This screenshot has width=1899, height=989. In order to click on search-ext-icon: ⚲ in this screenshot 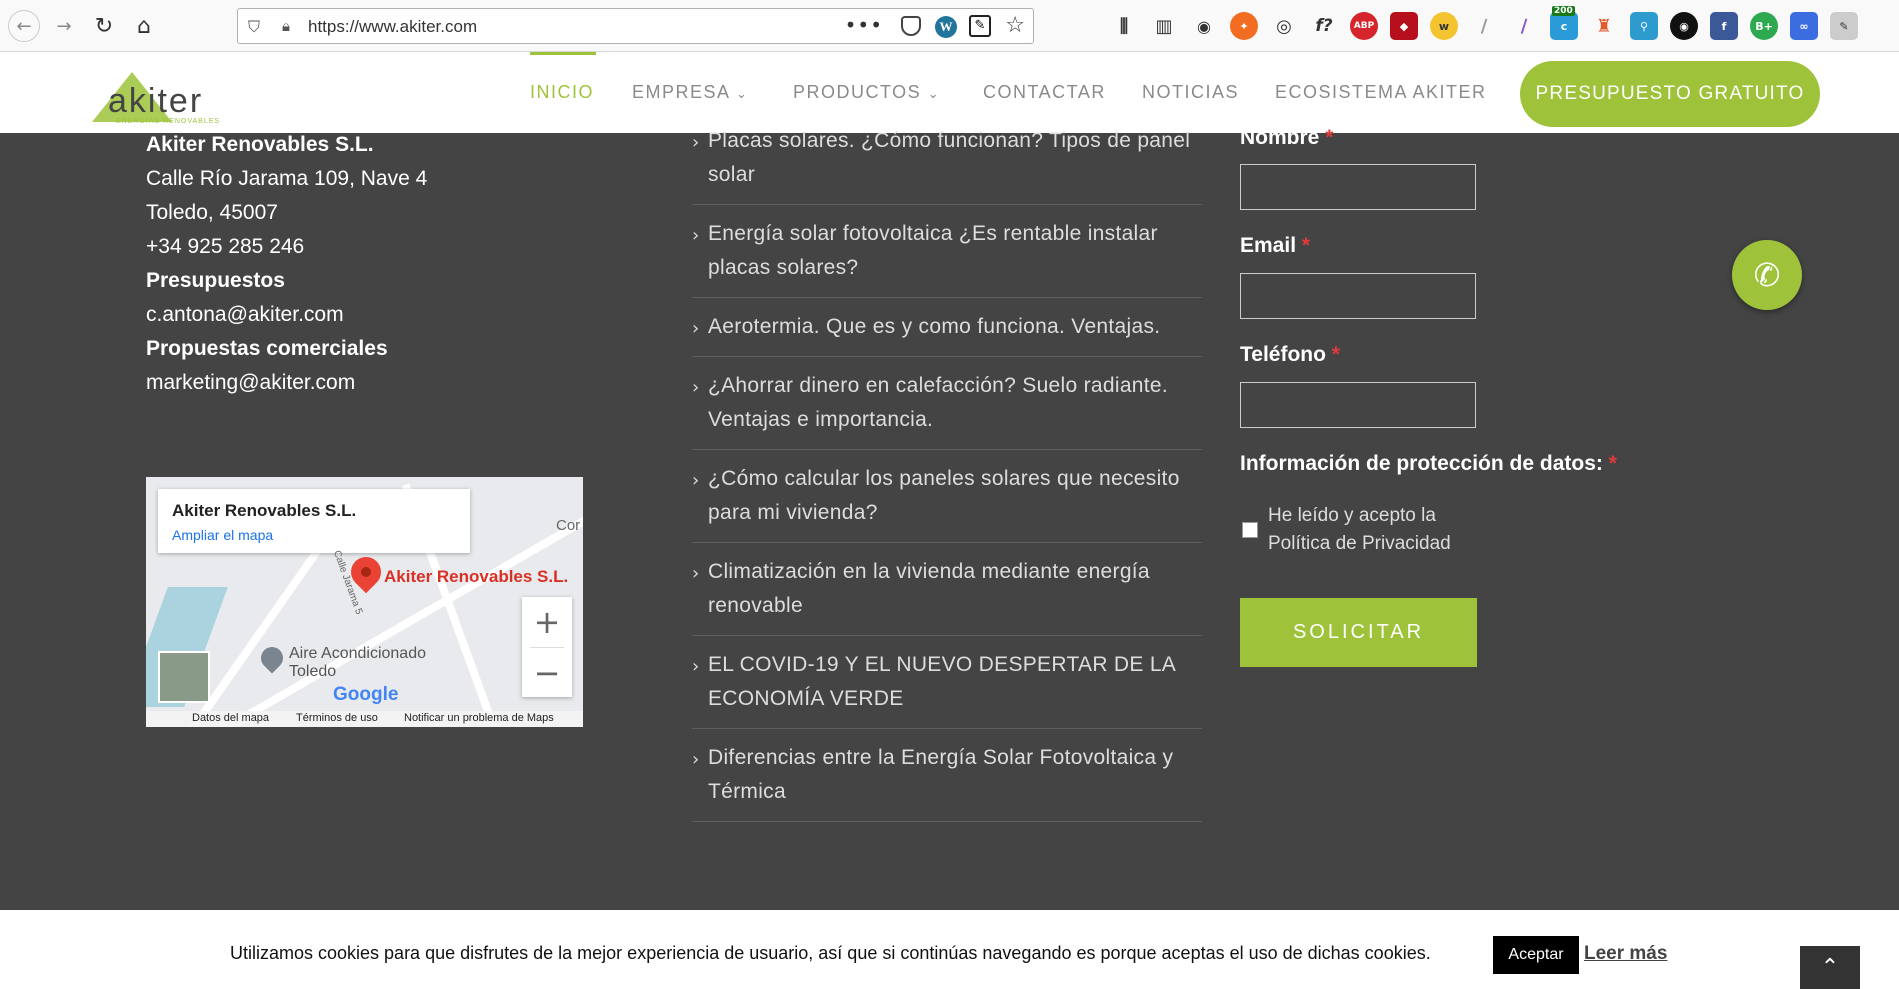, I will do `click(1644, 26)`.